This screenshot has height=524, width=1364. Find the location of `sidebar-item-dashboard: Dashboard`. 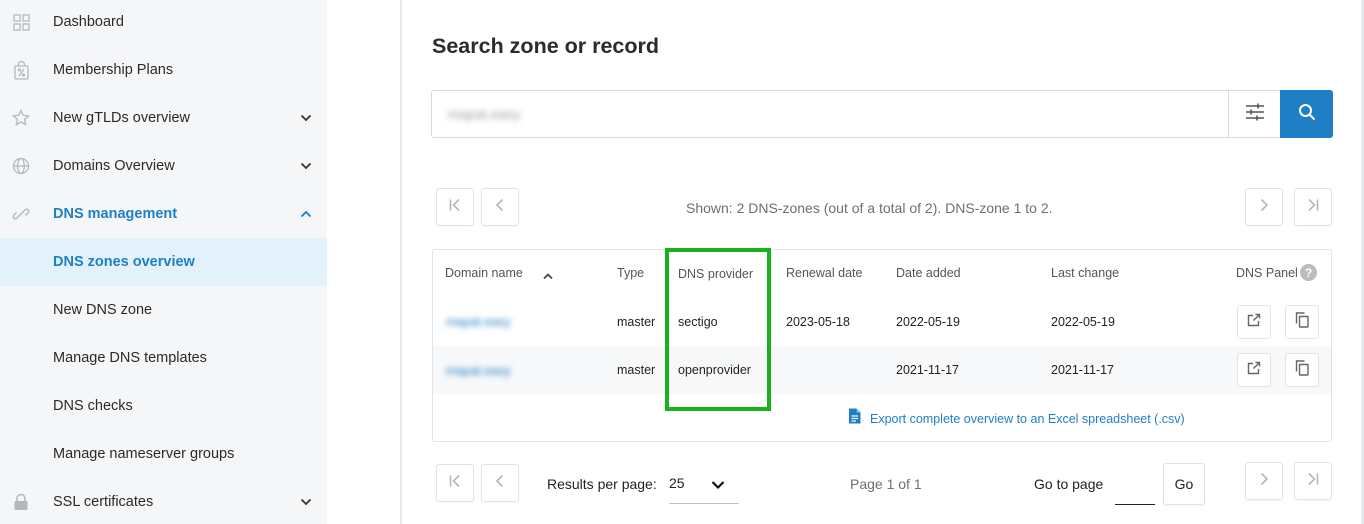

sidebar-item-dashboard: Dashboard is located at coordinates (163, 23).